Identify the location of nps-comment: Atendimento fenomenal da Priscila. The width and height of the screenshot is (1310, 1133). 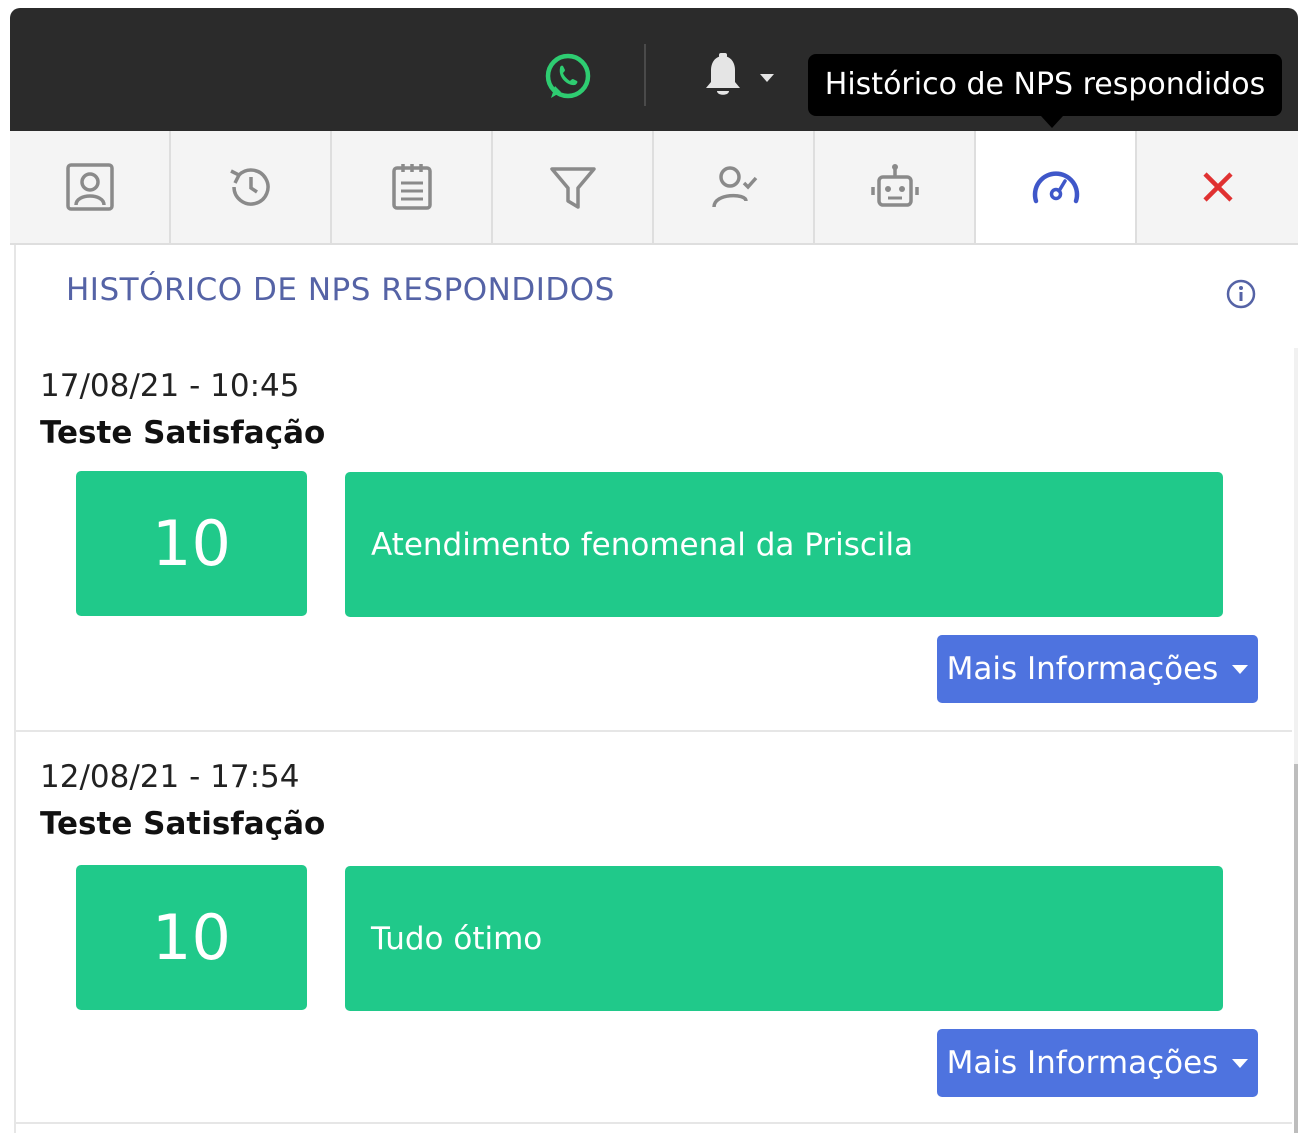
(784, 544).